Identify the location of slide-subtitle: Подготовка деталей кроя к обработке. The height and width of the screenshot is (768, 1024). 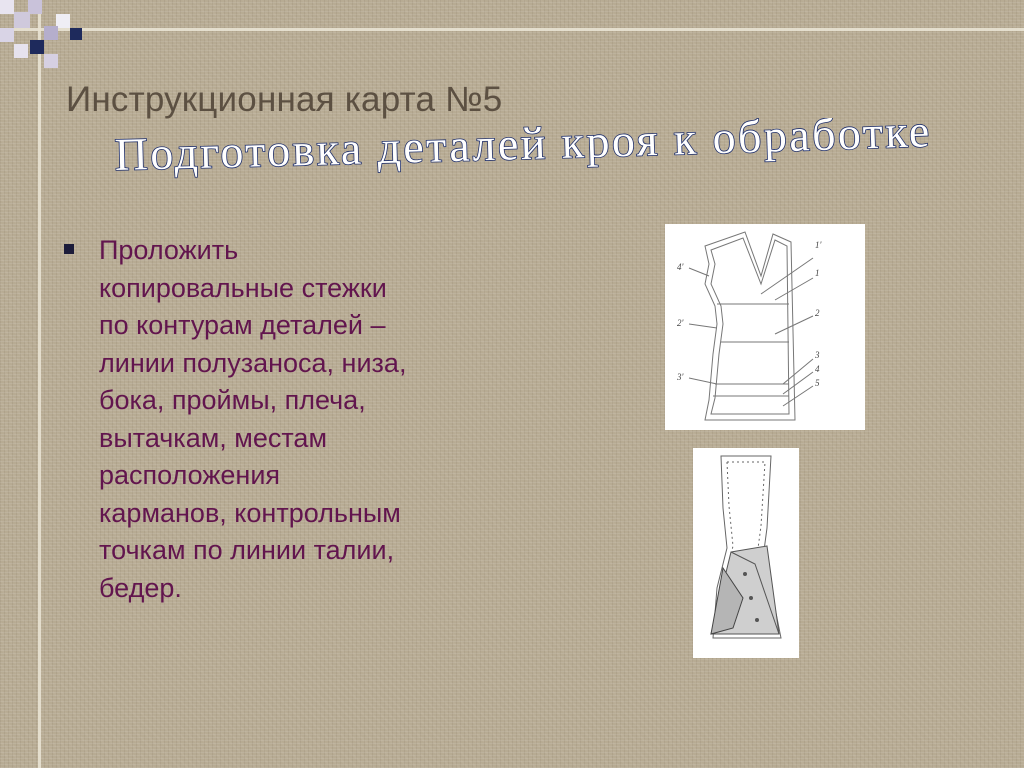
(522, 149).